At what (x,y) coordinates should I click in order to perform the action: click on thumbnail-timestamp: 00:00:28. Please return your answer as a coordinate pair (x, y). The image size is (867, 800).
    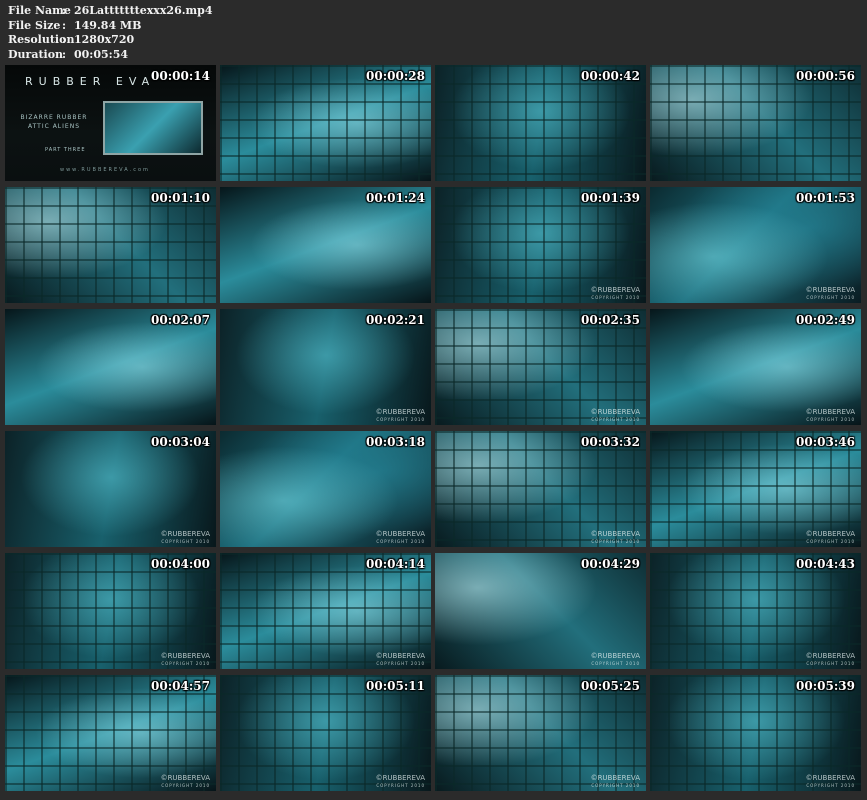
    Looking at the image, I should click on (395, 76).